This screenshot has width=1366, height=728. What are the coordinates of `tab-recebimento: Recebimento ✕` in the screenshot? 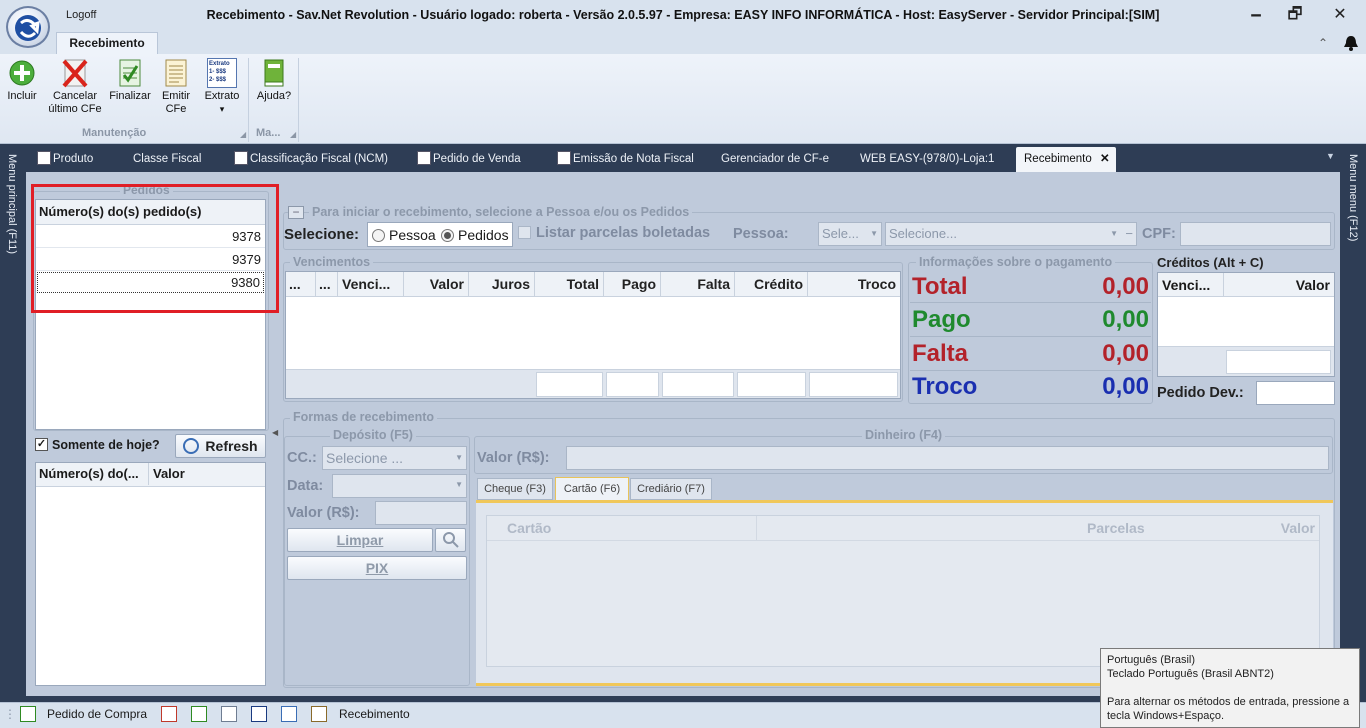 It's located at (1066, 159).